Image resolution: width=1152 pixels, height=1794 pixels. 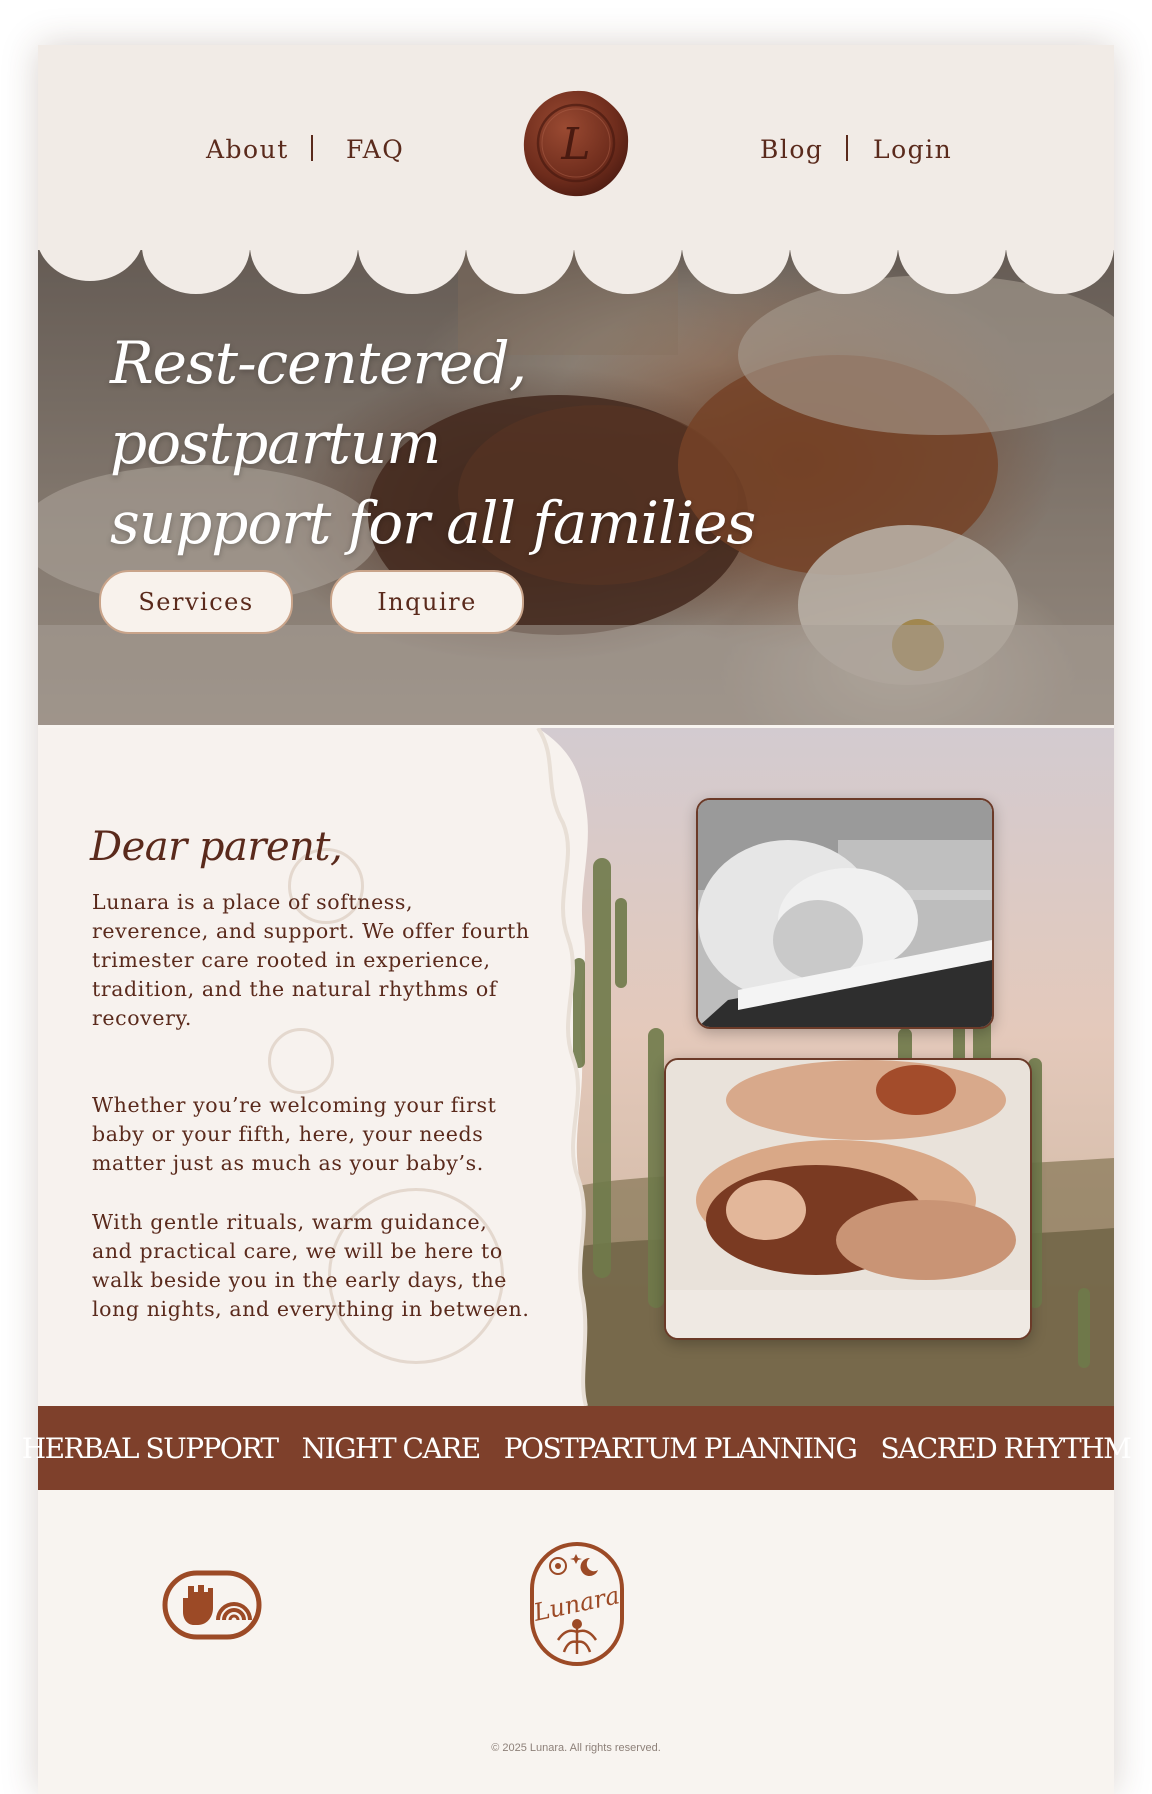 What do you see at coordinates (375, 149) in the screenshot?
I see `nav-faq-link: FAQ` at bounding box center [375, 149].